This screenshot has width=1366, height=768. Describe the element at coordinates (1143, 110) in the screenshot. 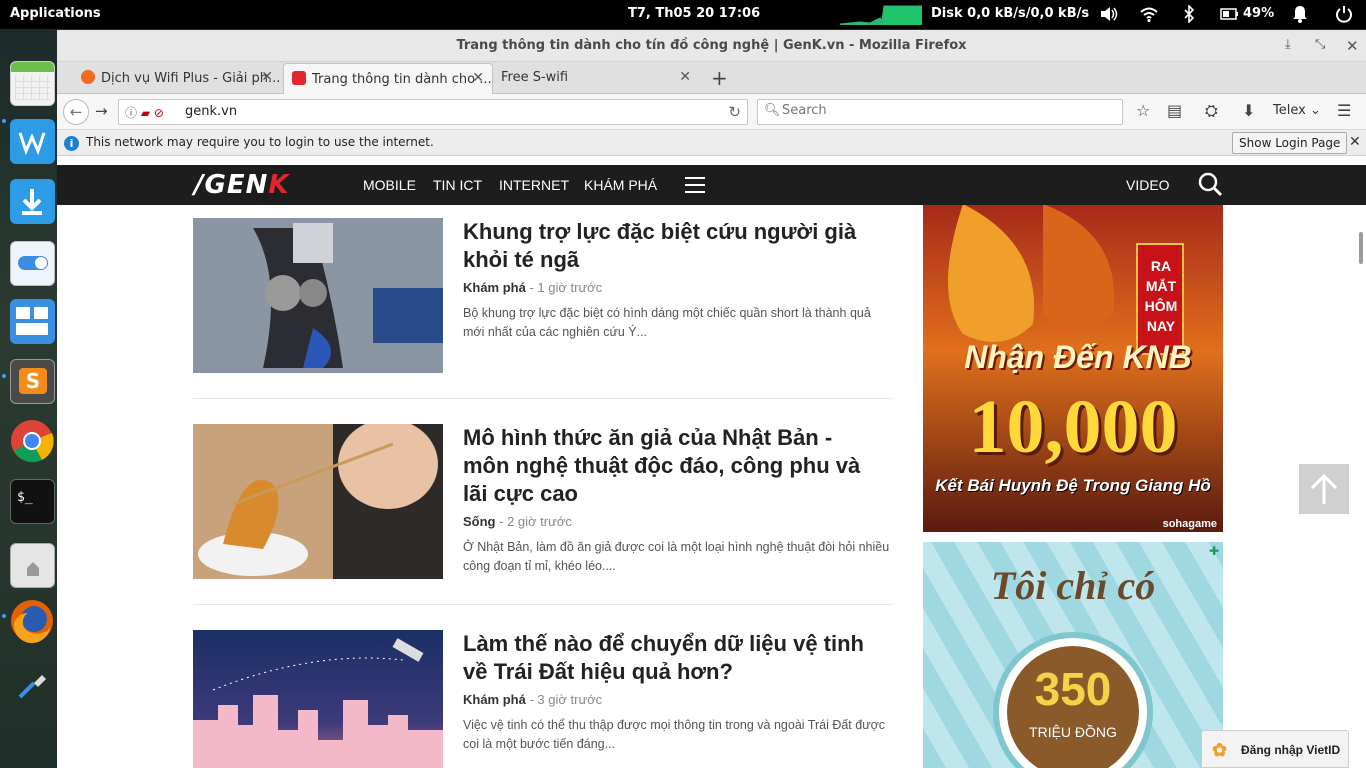

I see `bookmark-star-icon: ☆` at that location.